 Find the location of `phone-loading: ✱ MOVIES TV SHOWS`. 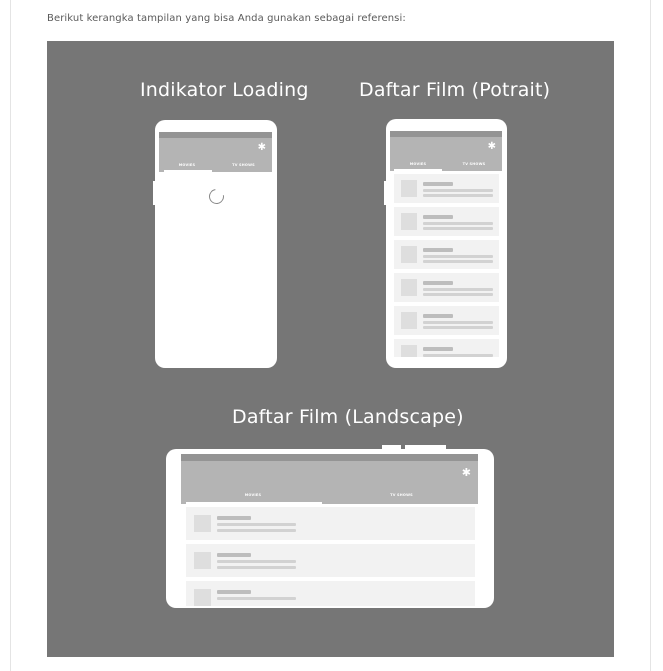

phone-loading: ✱ MOVIES TV SHOWS is located at coordinates (216, 244).